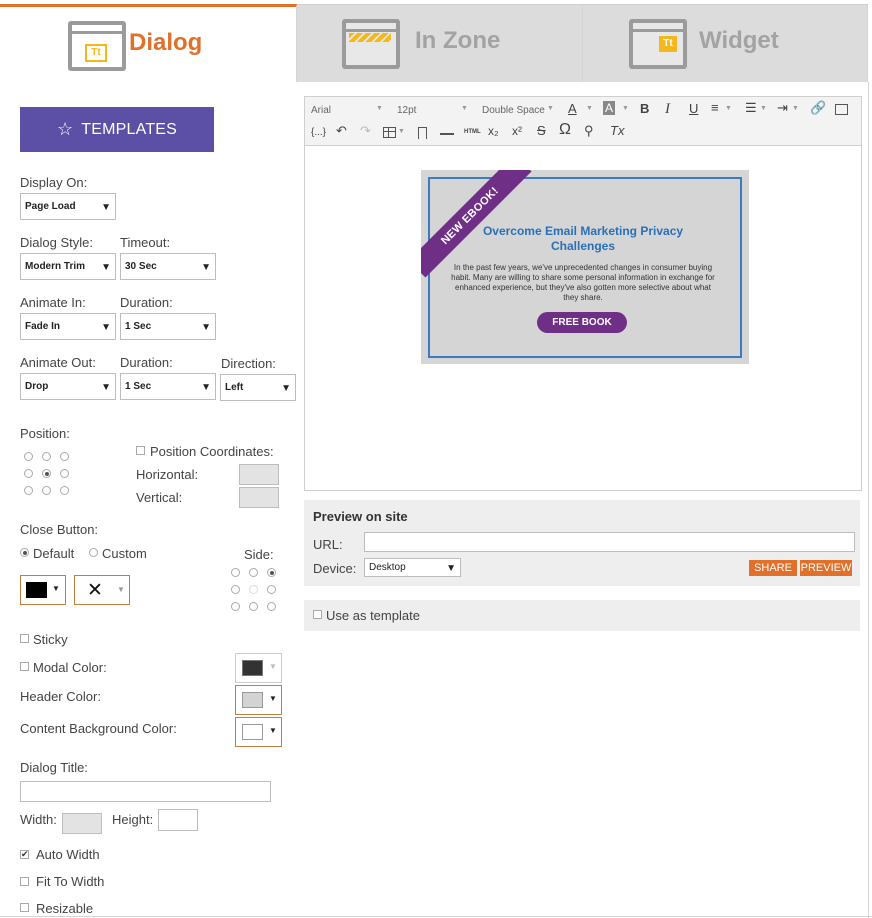  I want to click on dialog-window-icon: Tt, so click(97, 46).